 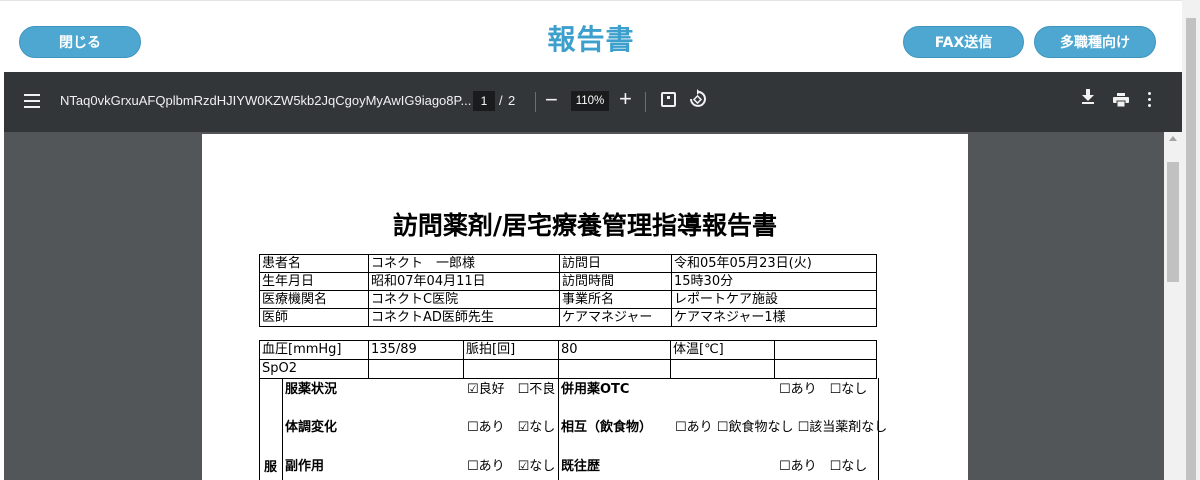 I want to click on check-row-label: 体調変化, so click(x=311, y=427).